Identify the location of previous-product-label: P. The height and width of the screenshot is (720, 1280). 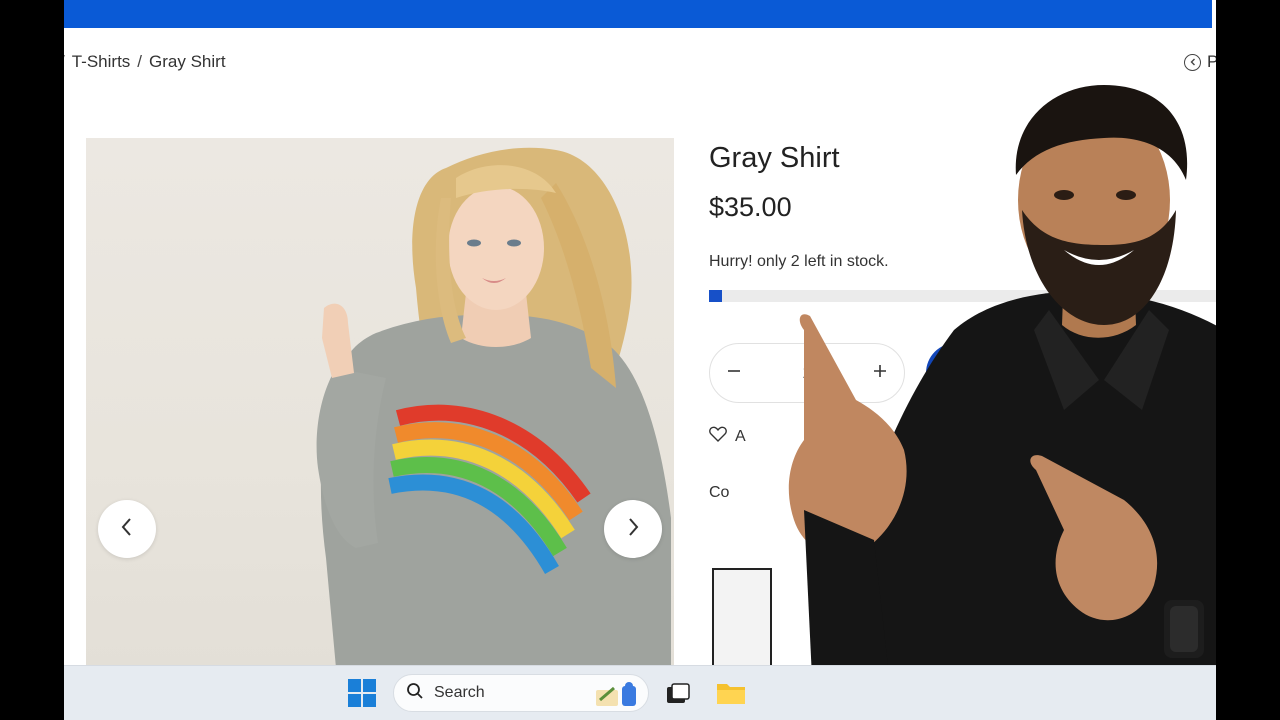
(1211, 61).